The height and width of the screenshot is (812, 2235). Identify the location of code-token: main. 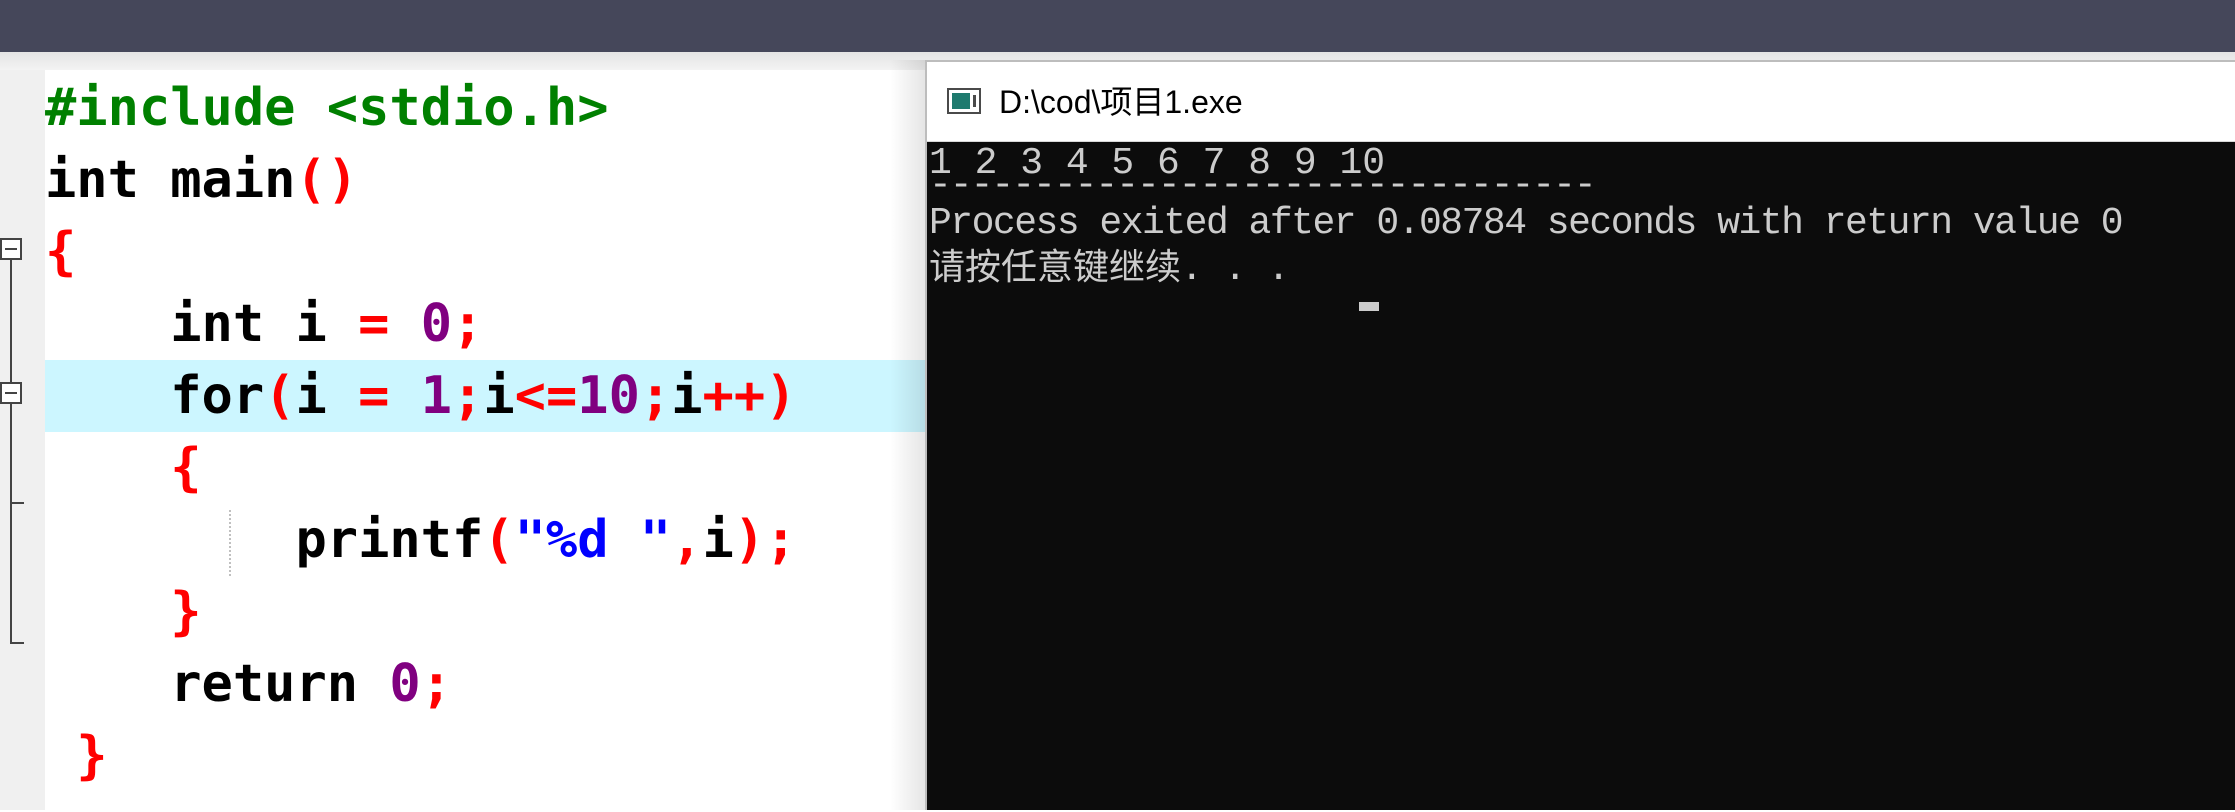
(217, 180).